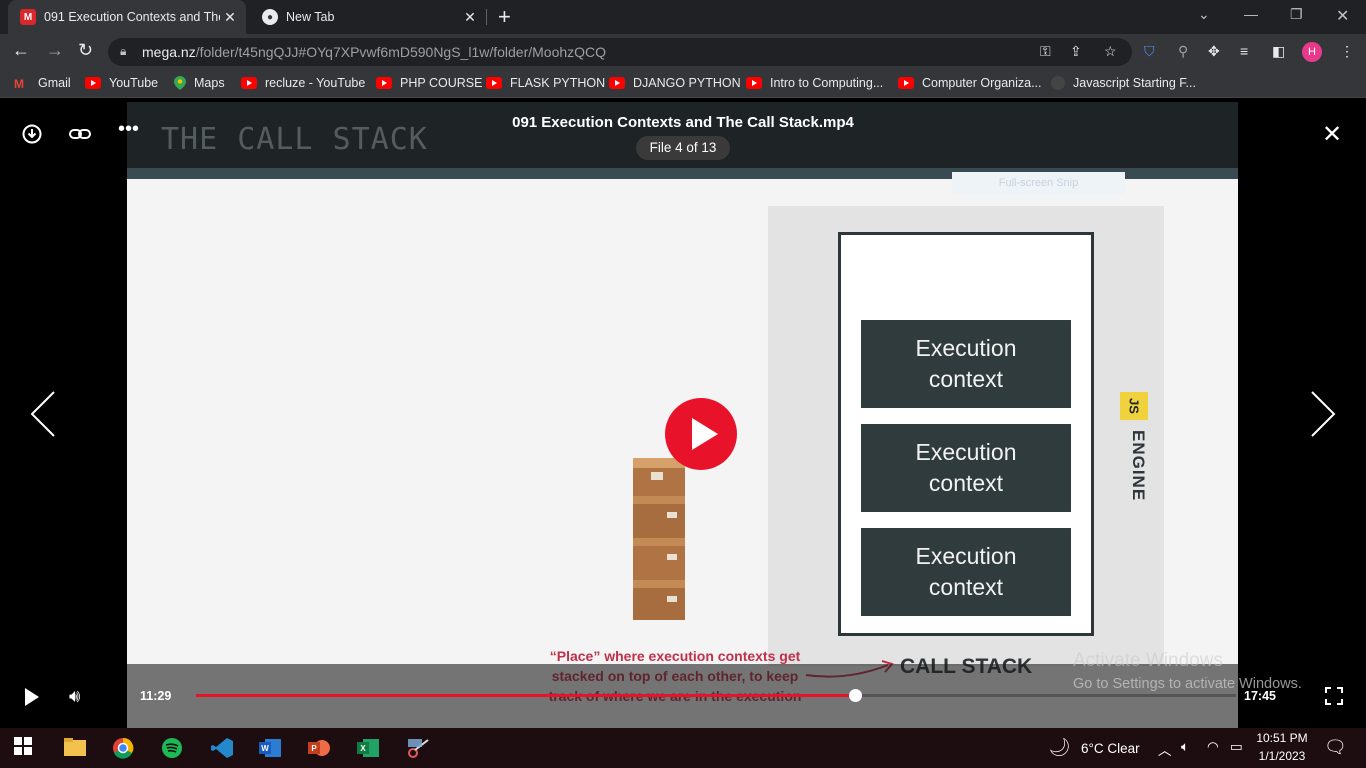  Describe the element at coordinates (270, 748) in the screenshot. I see `word-icon: W` at that location.